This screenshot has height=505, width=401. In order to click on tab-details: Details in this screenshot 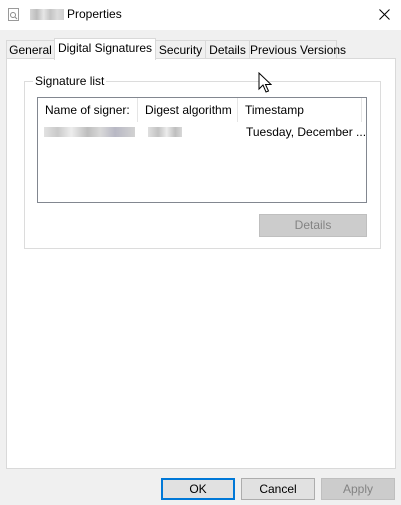, I will do `click(227, 49)`.